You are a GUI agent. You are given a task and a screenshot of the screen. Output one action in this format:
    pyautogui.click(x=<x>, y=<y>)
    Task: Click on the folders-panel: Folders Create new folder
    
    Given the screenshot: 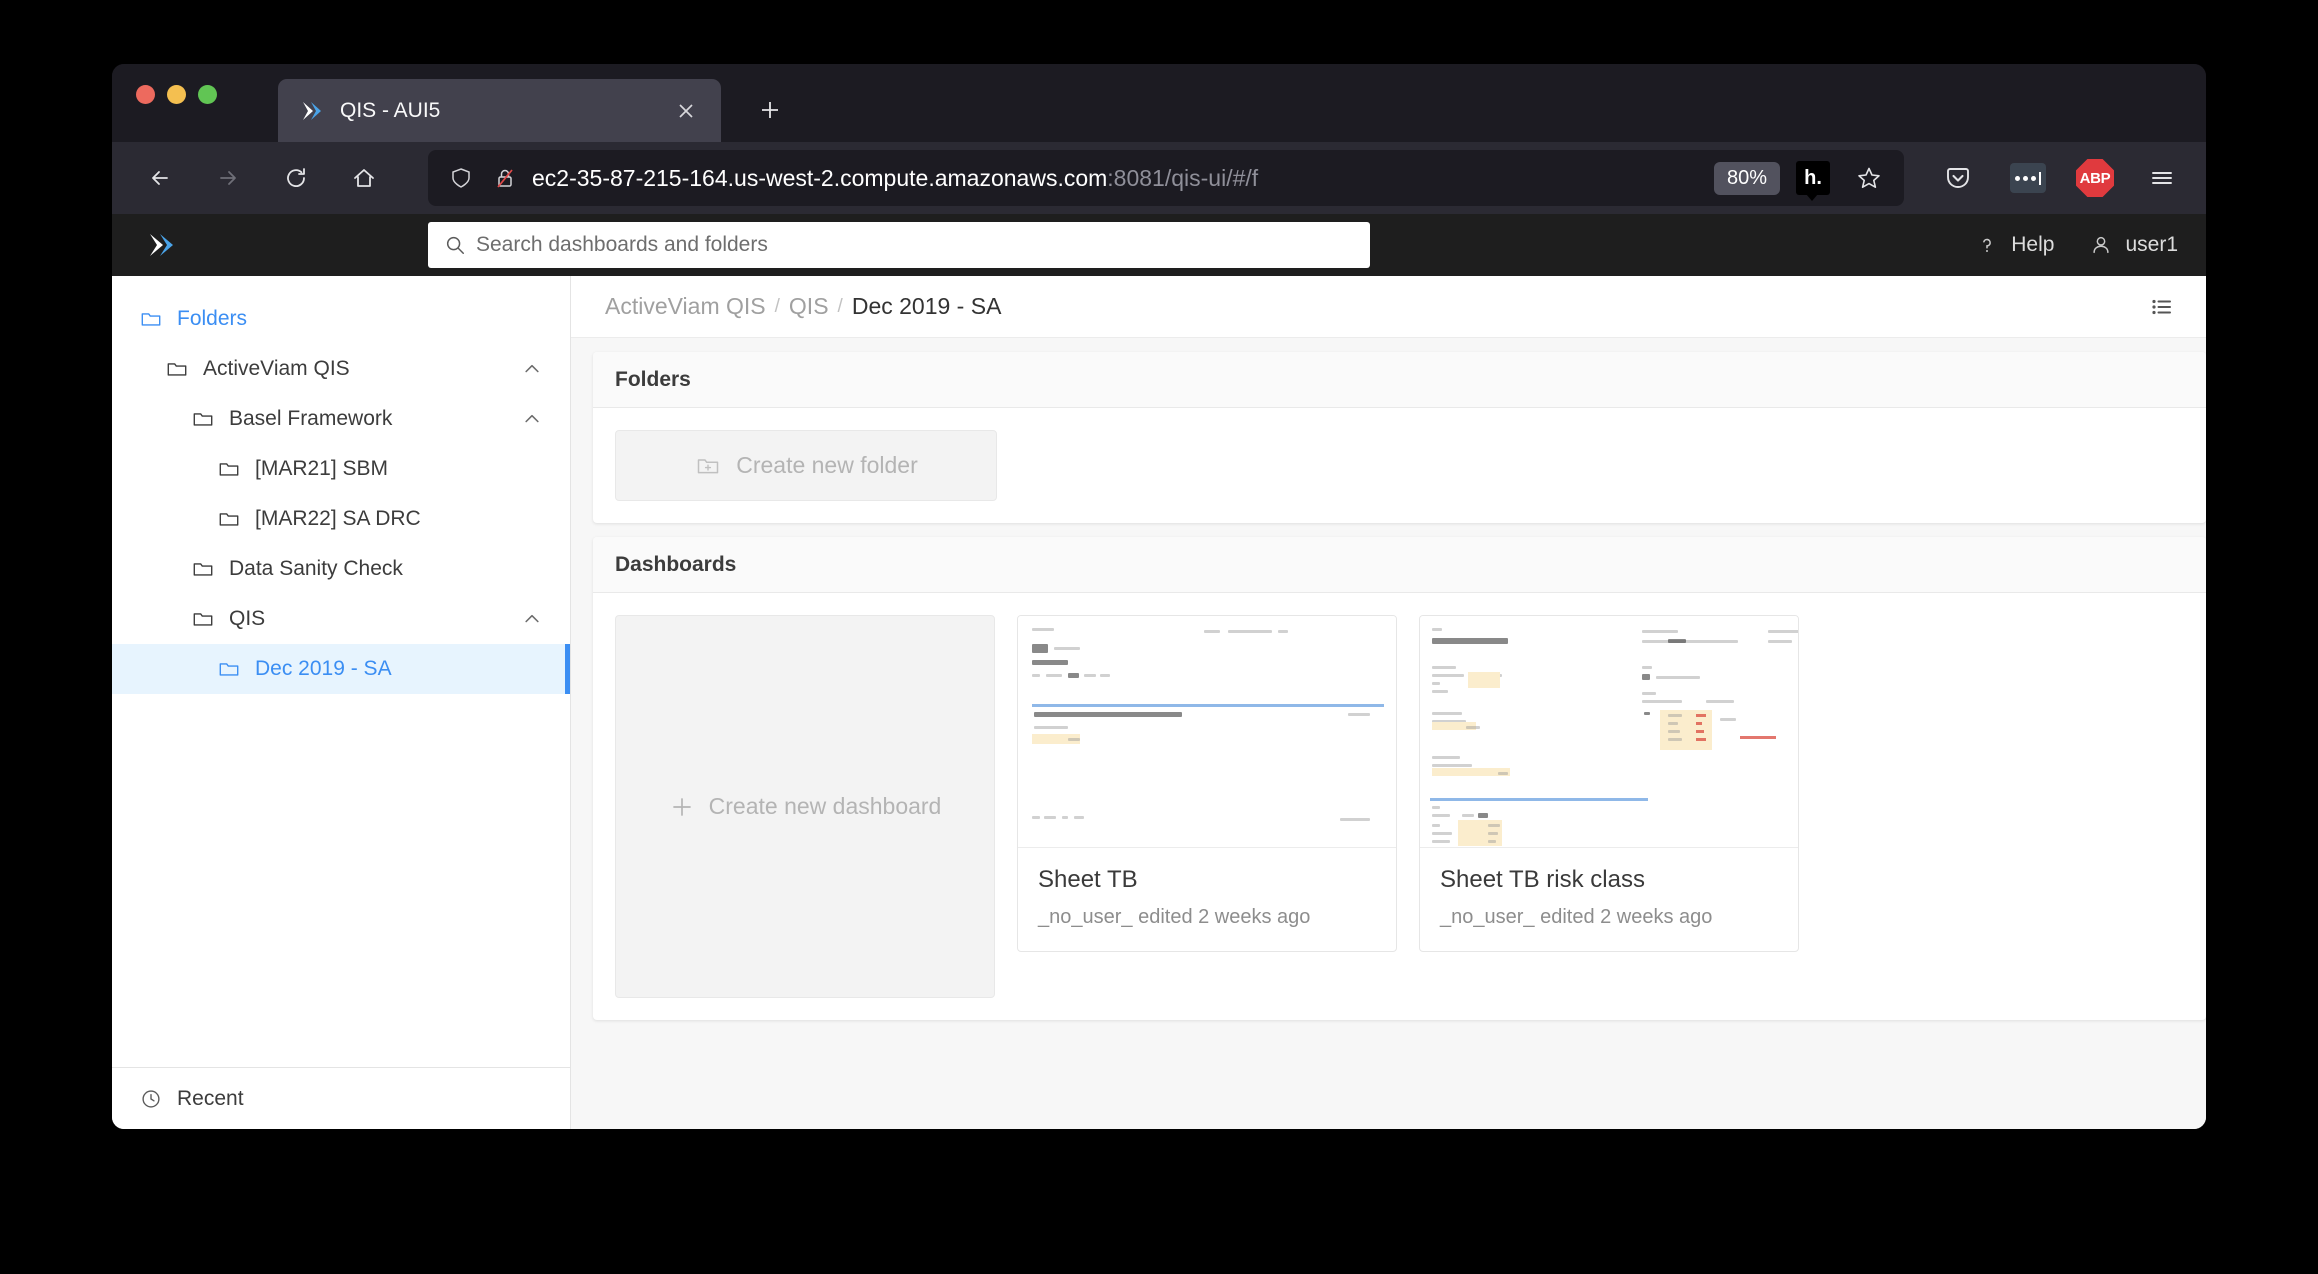 What is the action you would take?
    pyautogui.click(x=1399, y=437)
    